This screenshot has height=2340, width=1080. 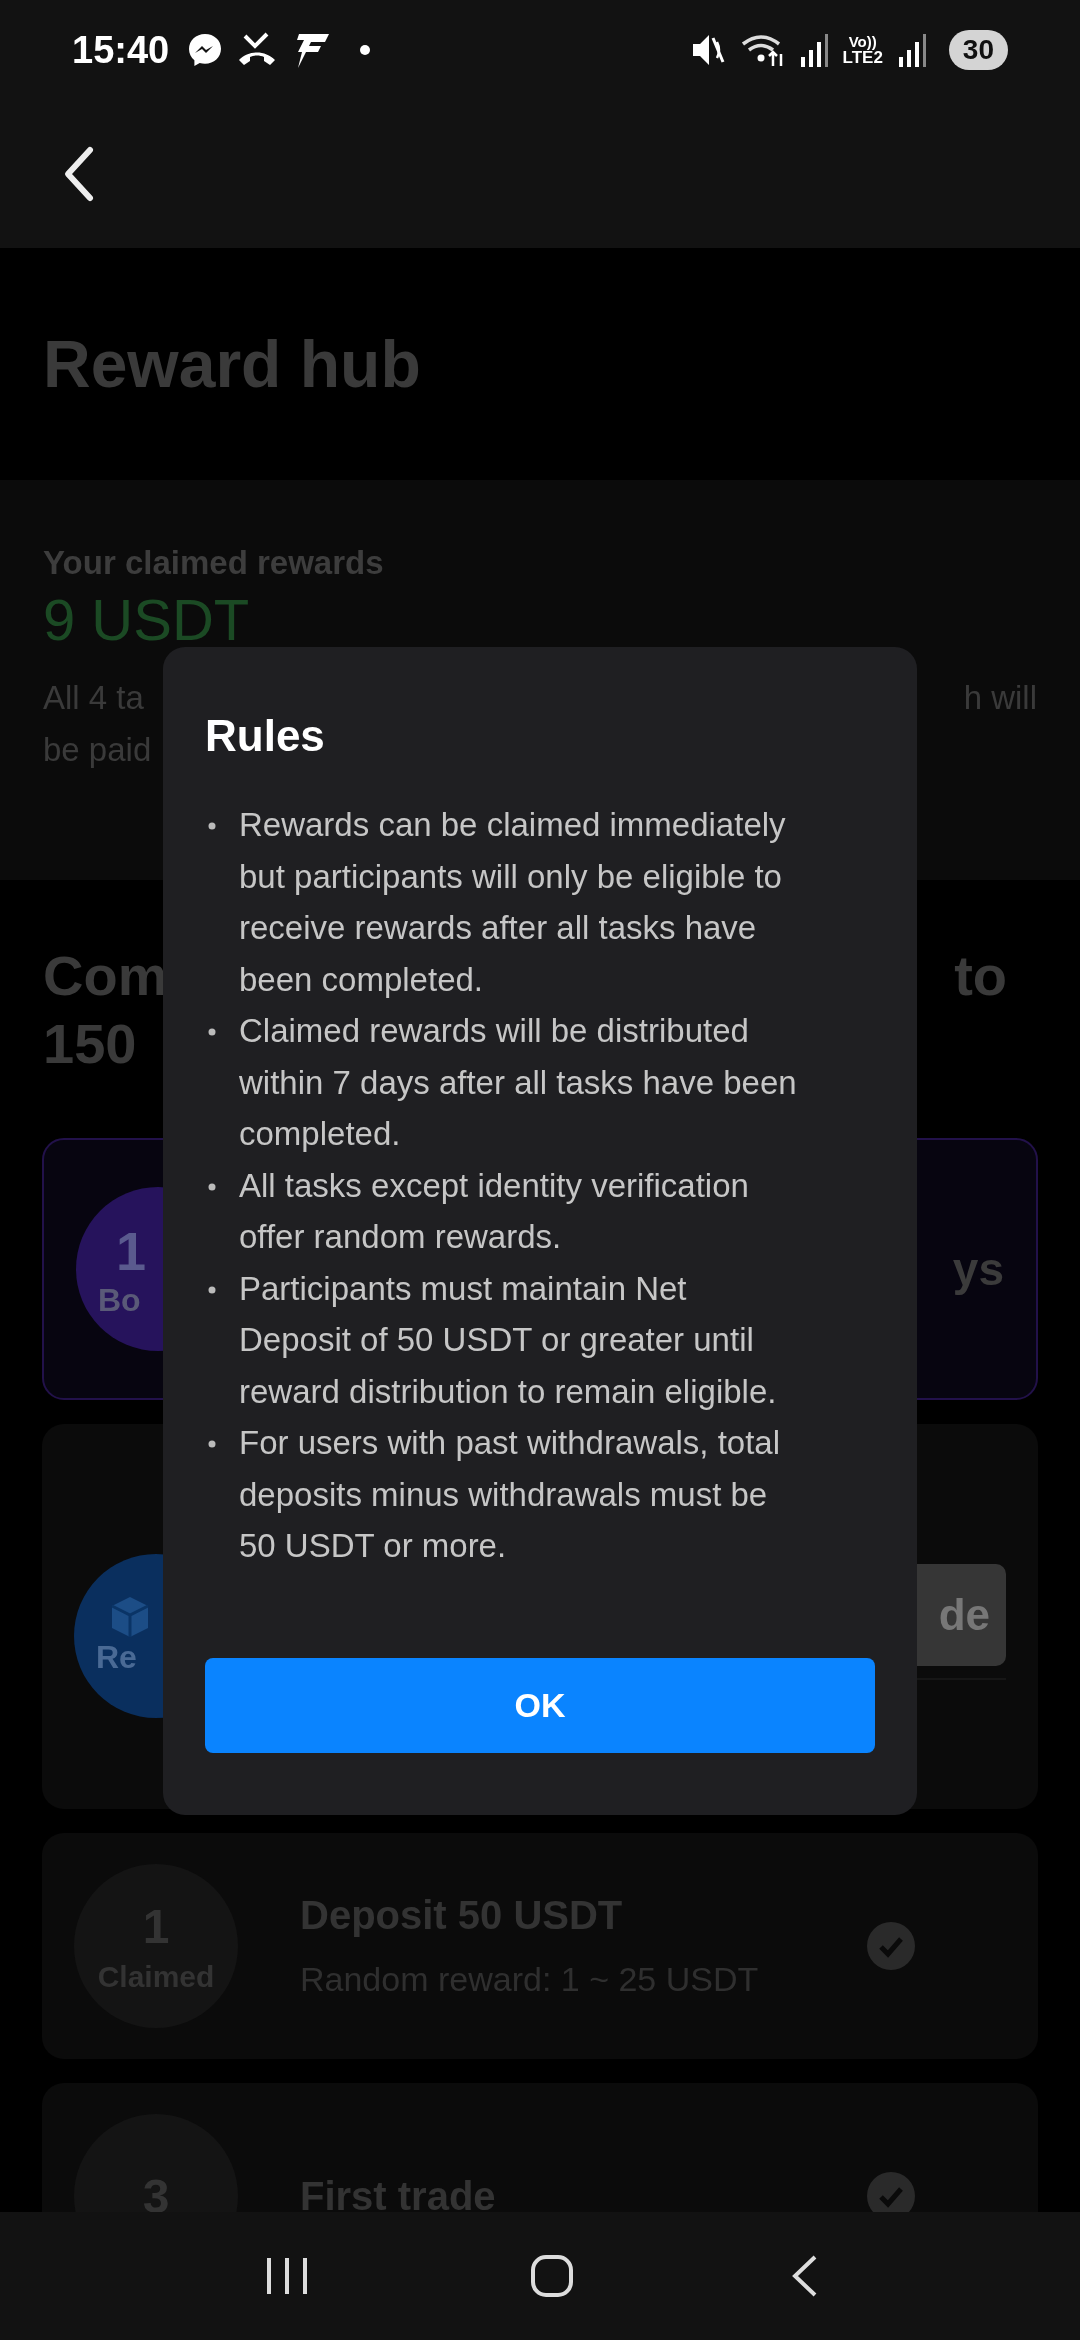 I want to click on badge-label: Bo, so click(x=119, y=1300).